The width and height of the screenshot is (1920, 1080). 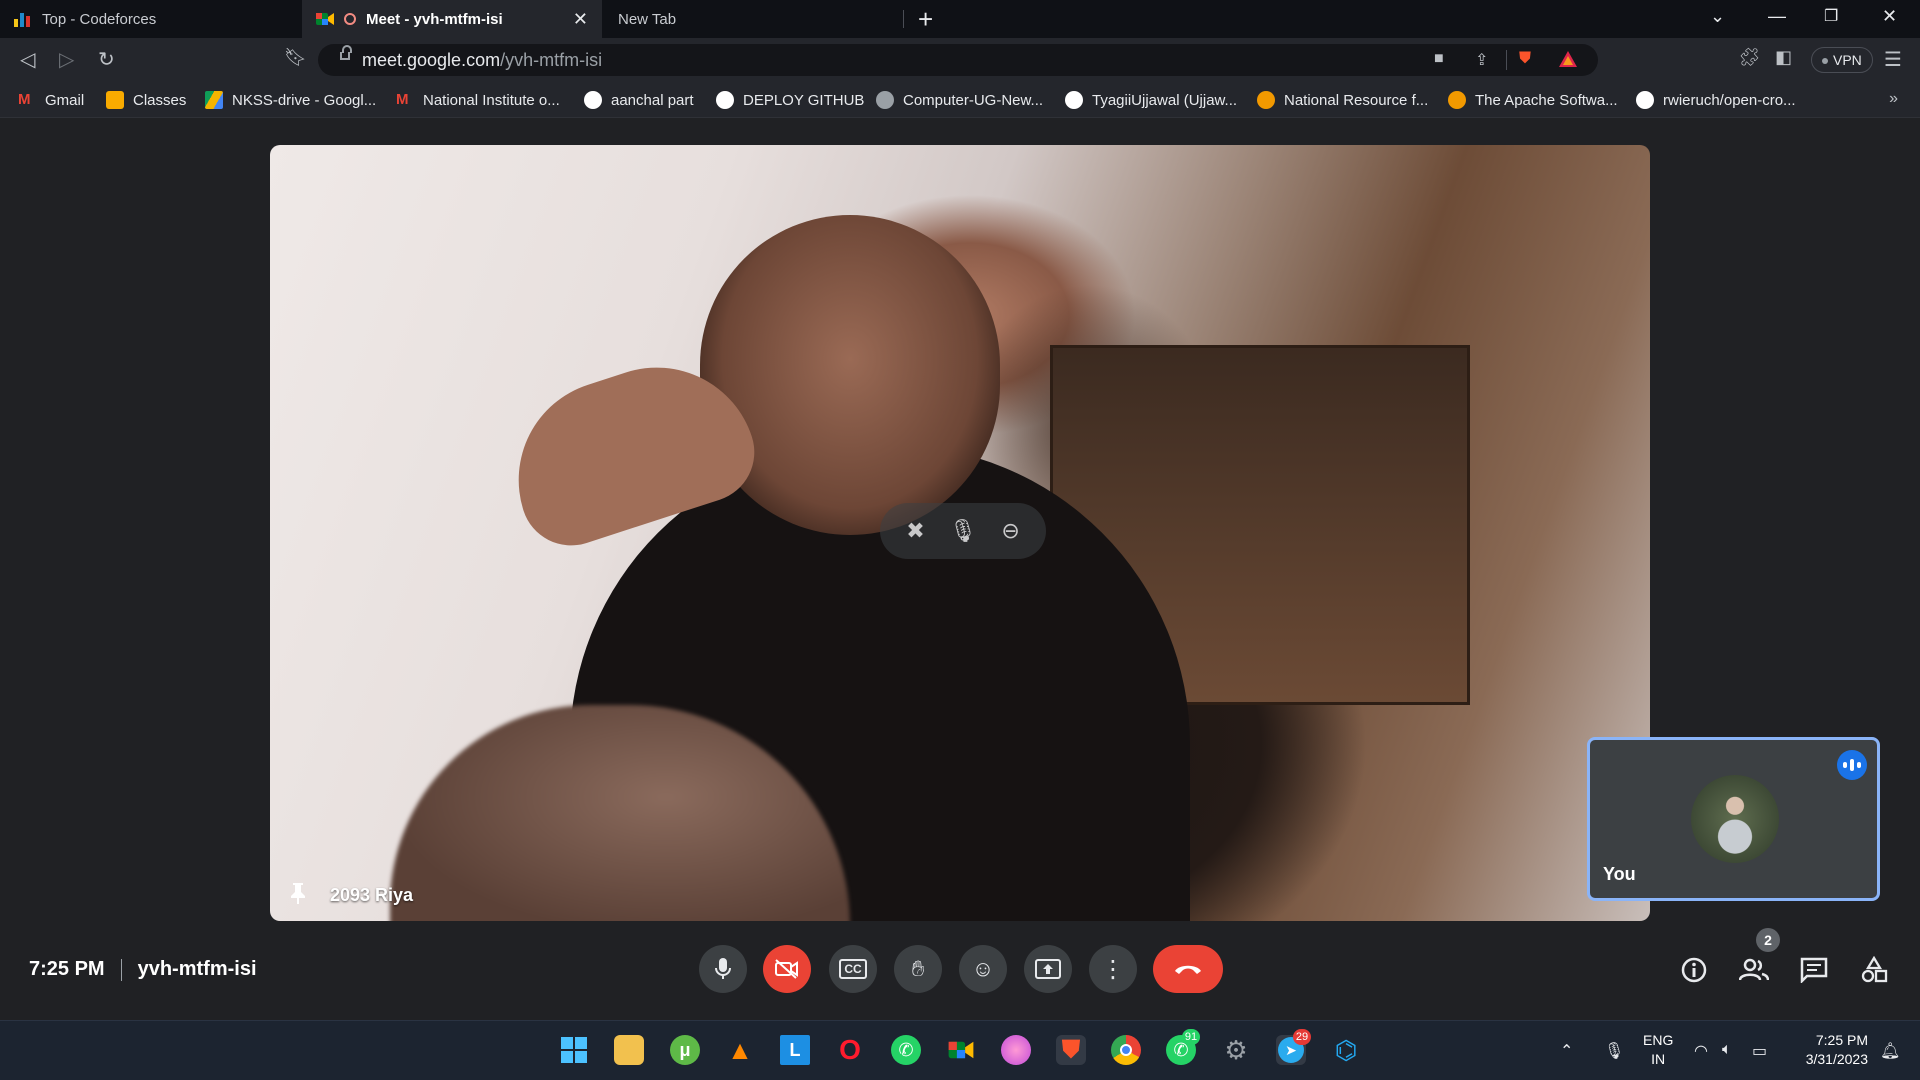 I want to click on microphone-tray-icon: 🎙︎, so click(x=1614, y=1051).